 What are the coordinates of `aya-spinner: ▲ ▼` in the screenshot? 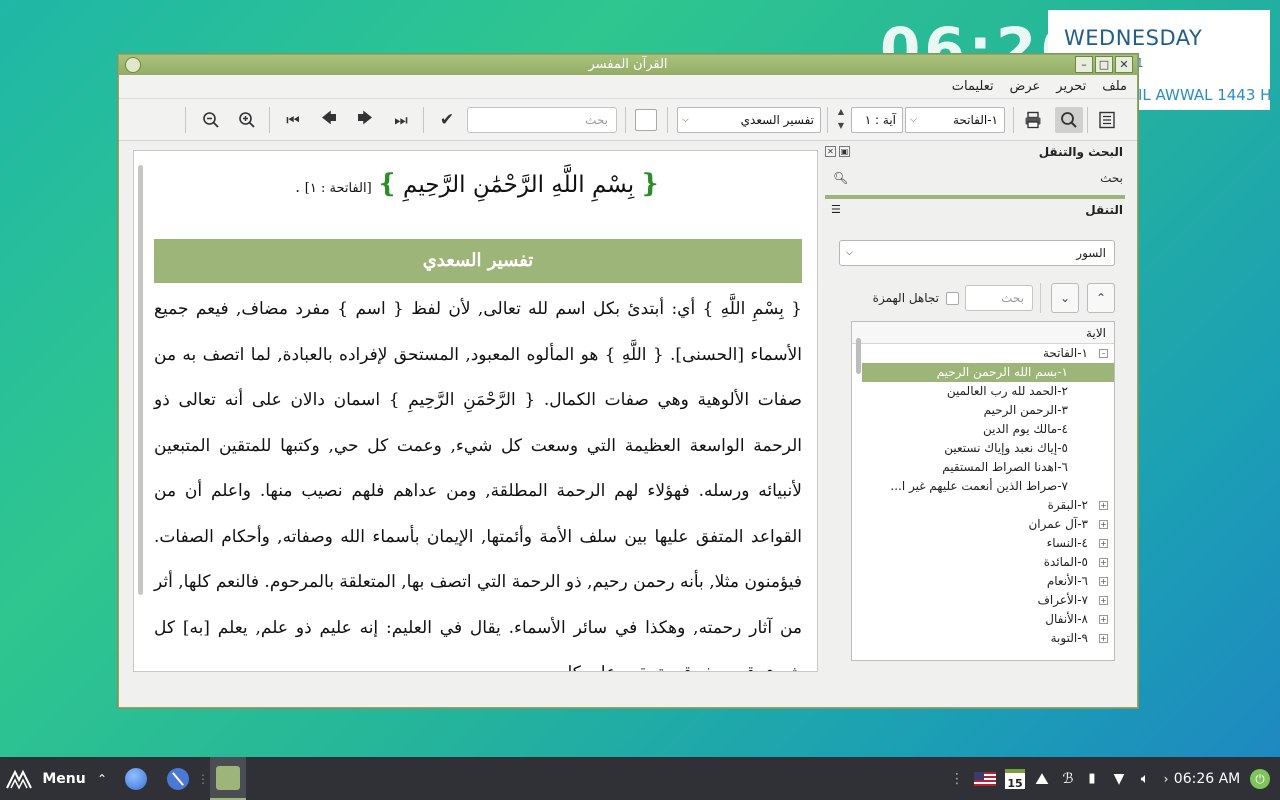 It's located at (841, 120).